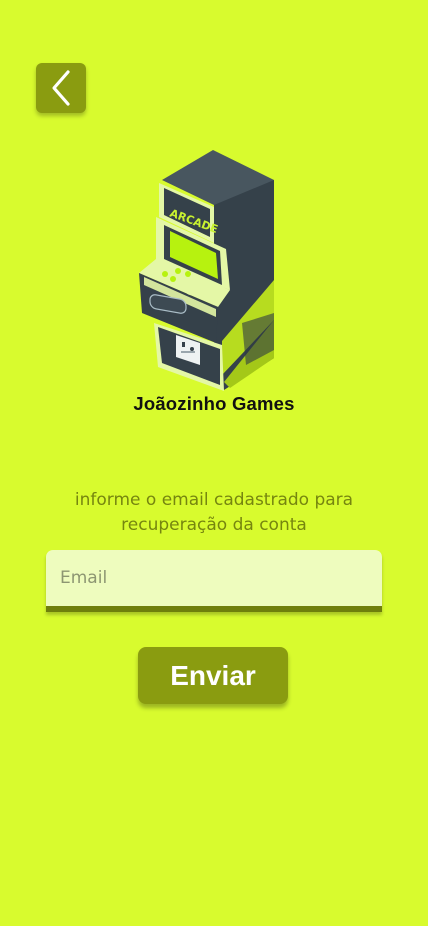 This screenshot has height=926, width=428. I want to click on arcade-cabinet-icon: ARCADE, so click(206, 270).